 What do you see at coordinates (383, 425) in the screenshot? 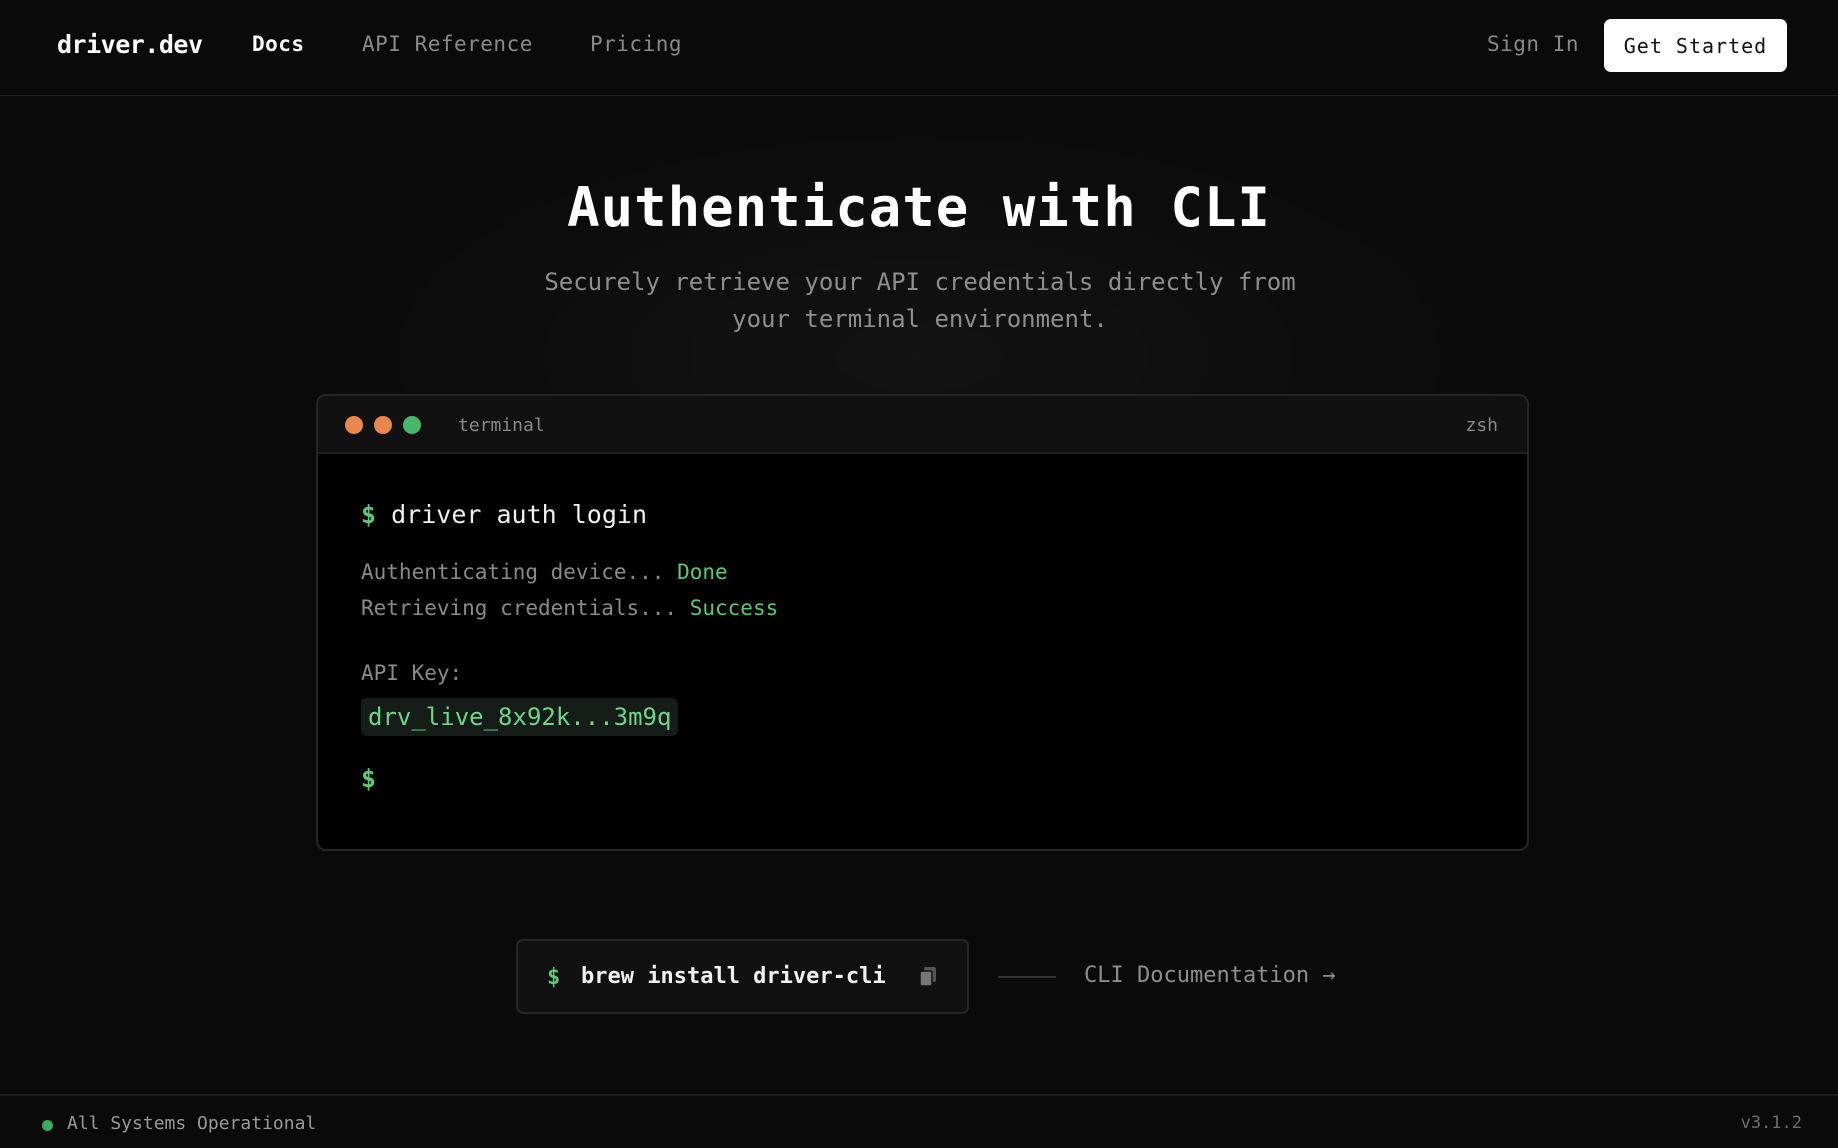
I see `minimize-dot-icon` at bounding box center [383, 425].